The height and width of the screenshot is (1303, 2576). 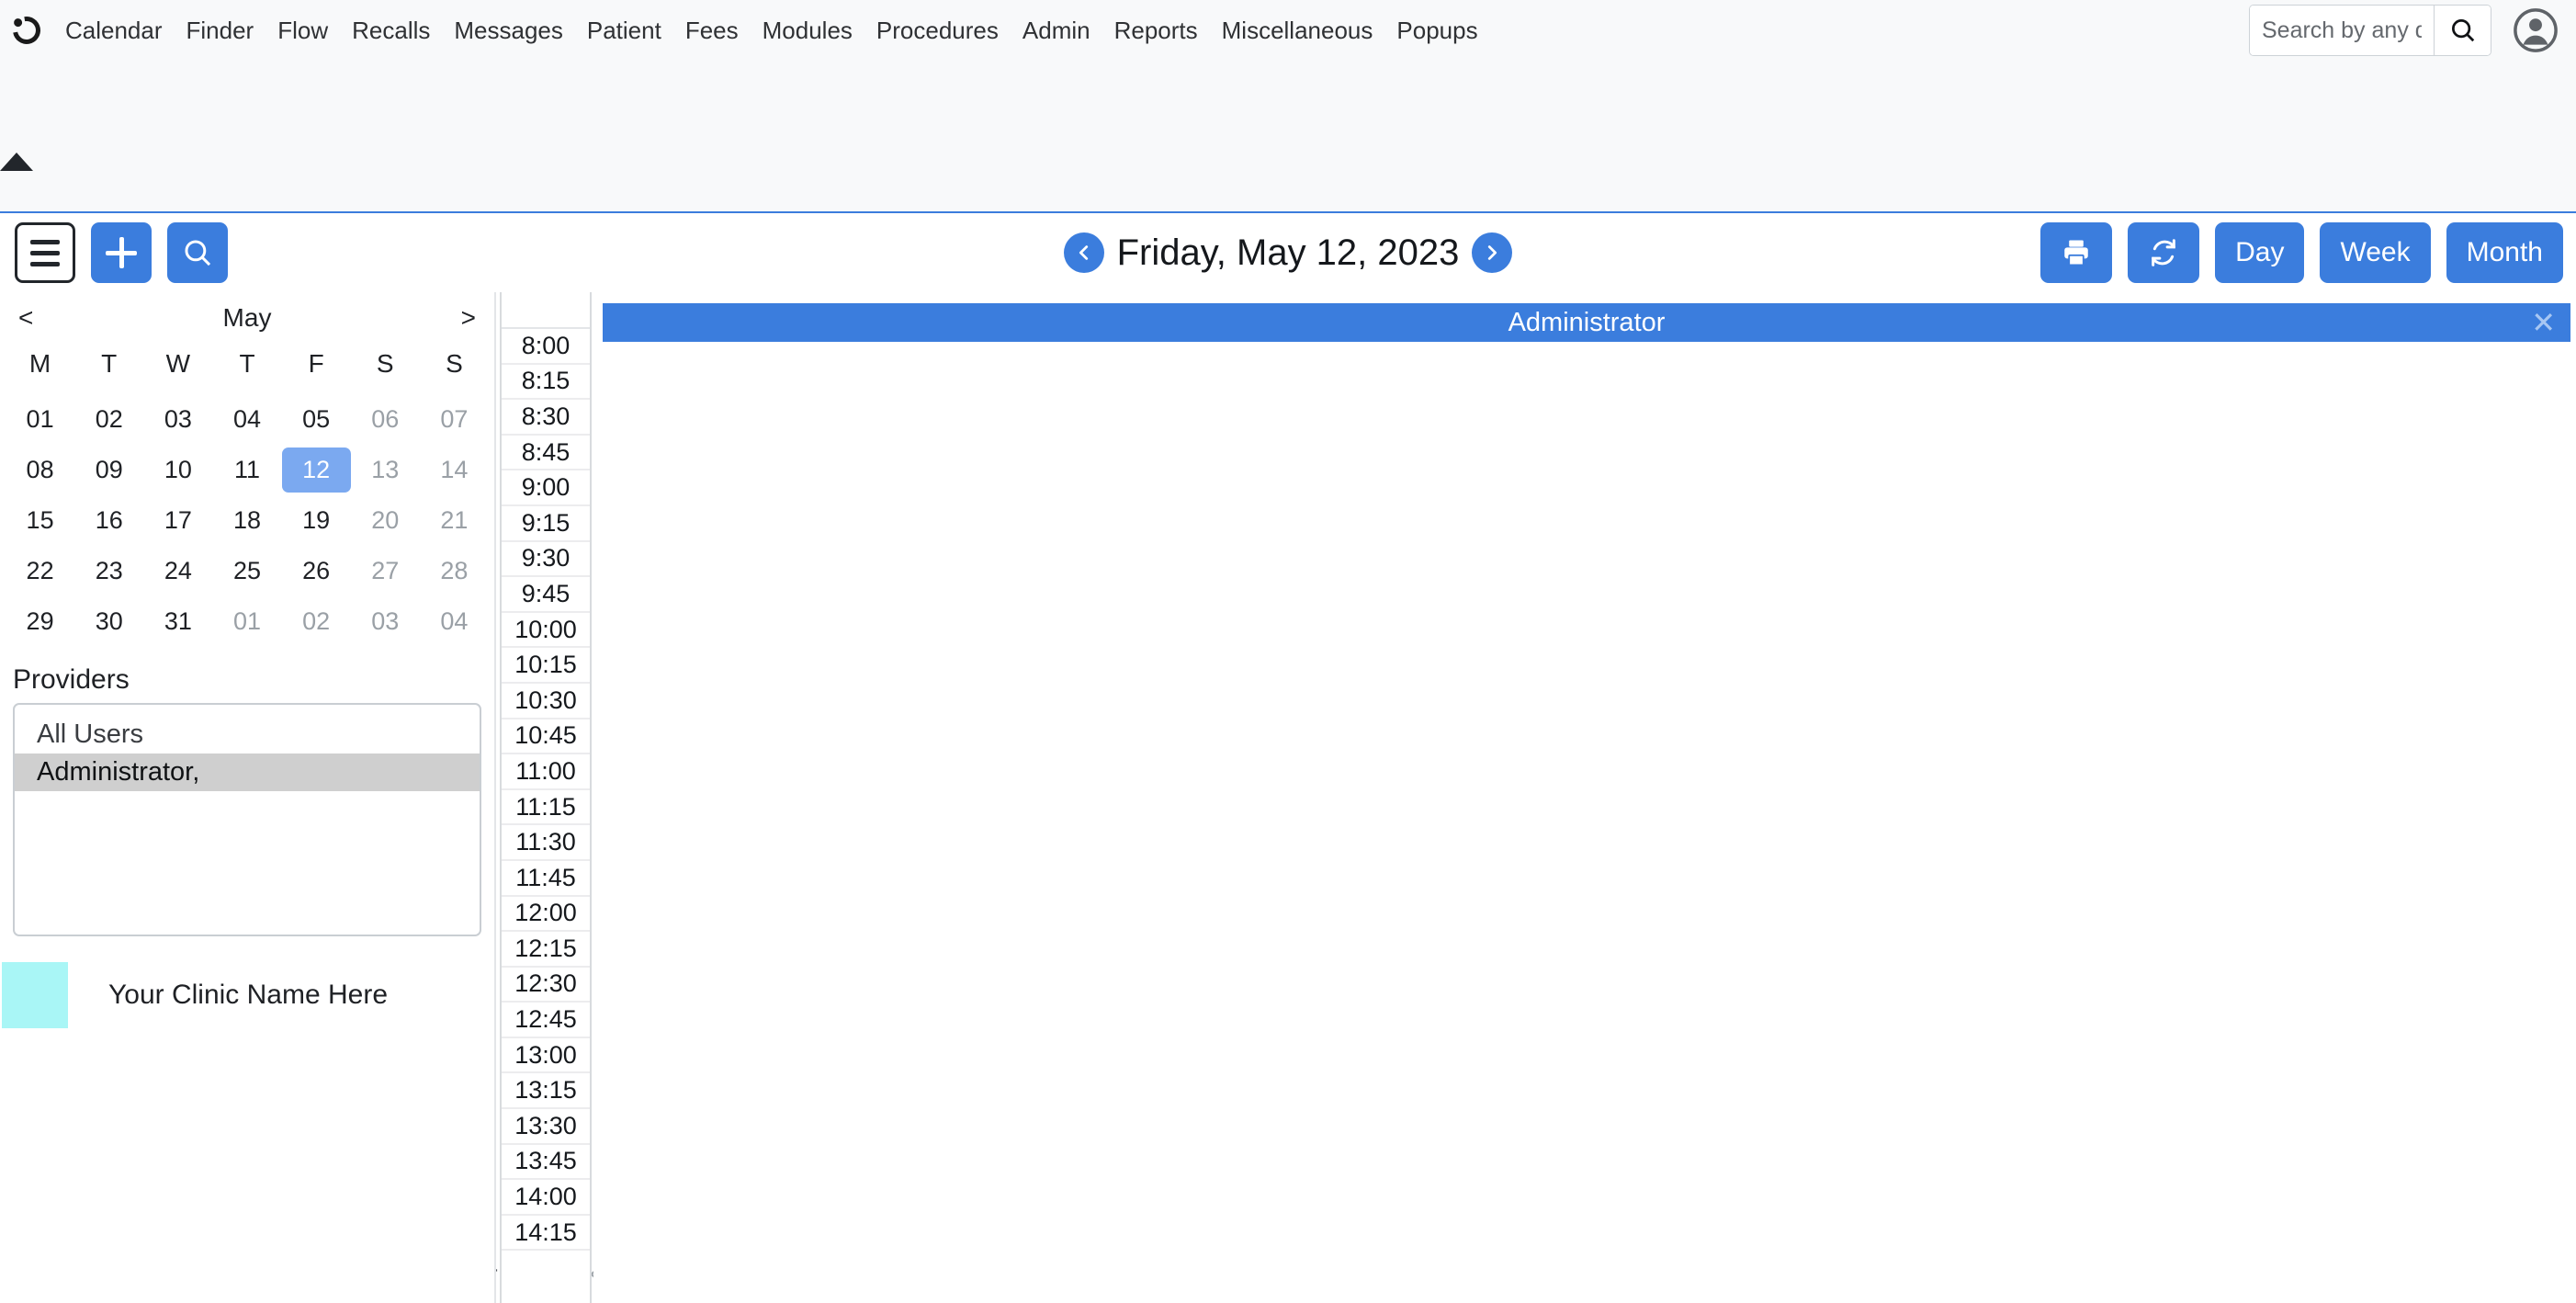 I want to click on toolbar-right-group: Day Week Month, so click(x=2301, y=253).